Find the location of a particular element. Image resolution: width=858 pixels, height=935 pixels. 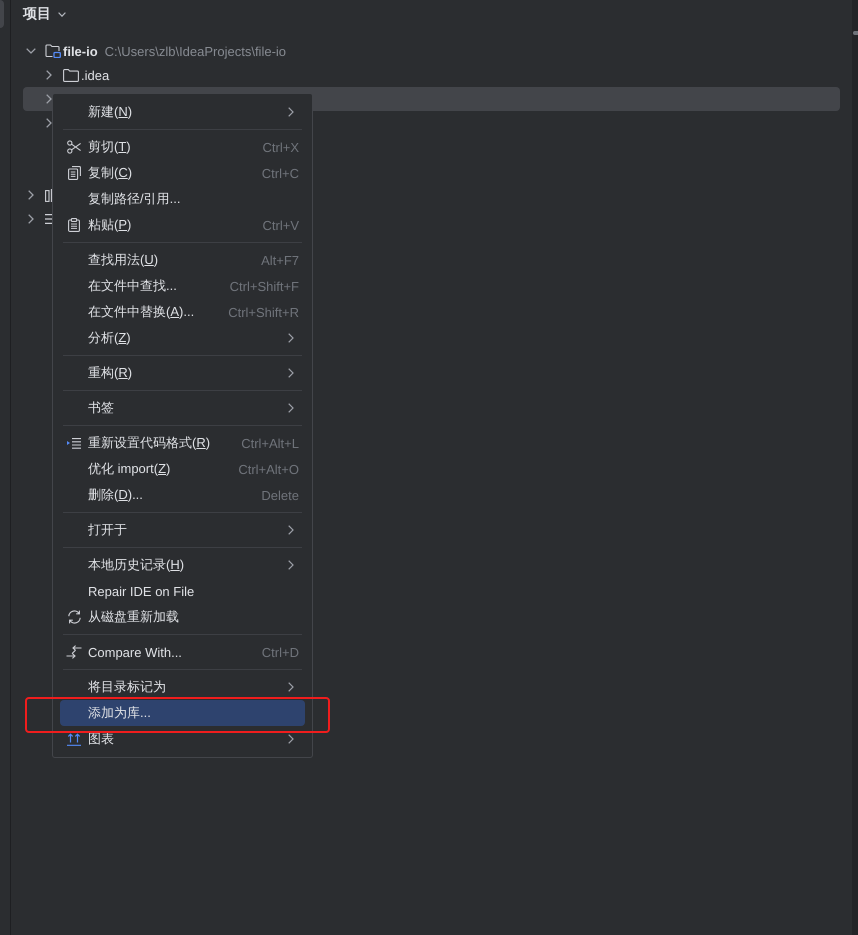

tree-item: .idea is located at coordinates (431, 75).